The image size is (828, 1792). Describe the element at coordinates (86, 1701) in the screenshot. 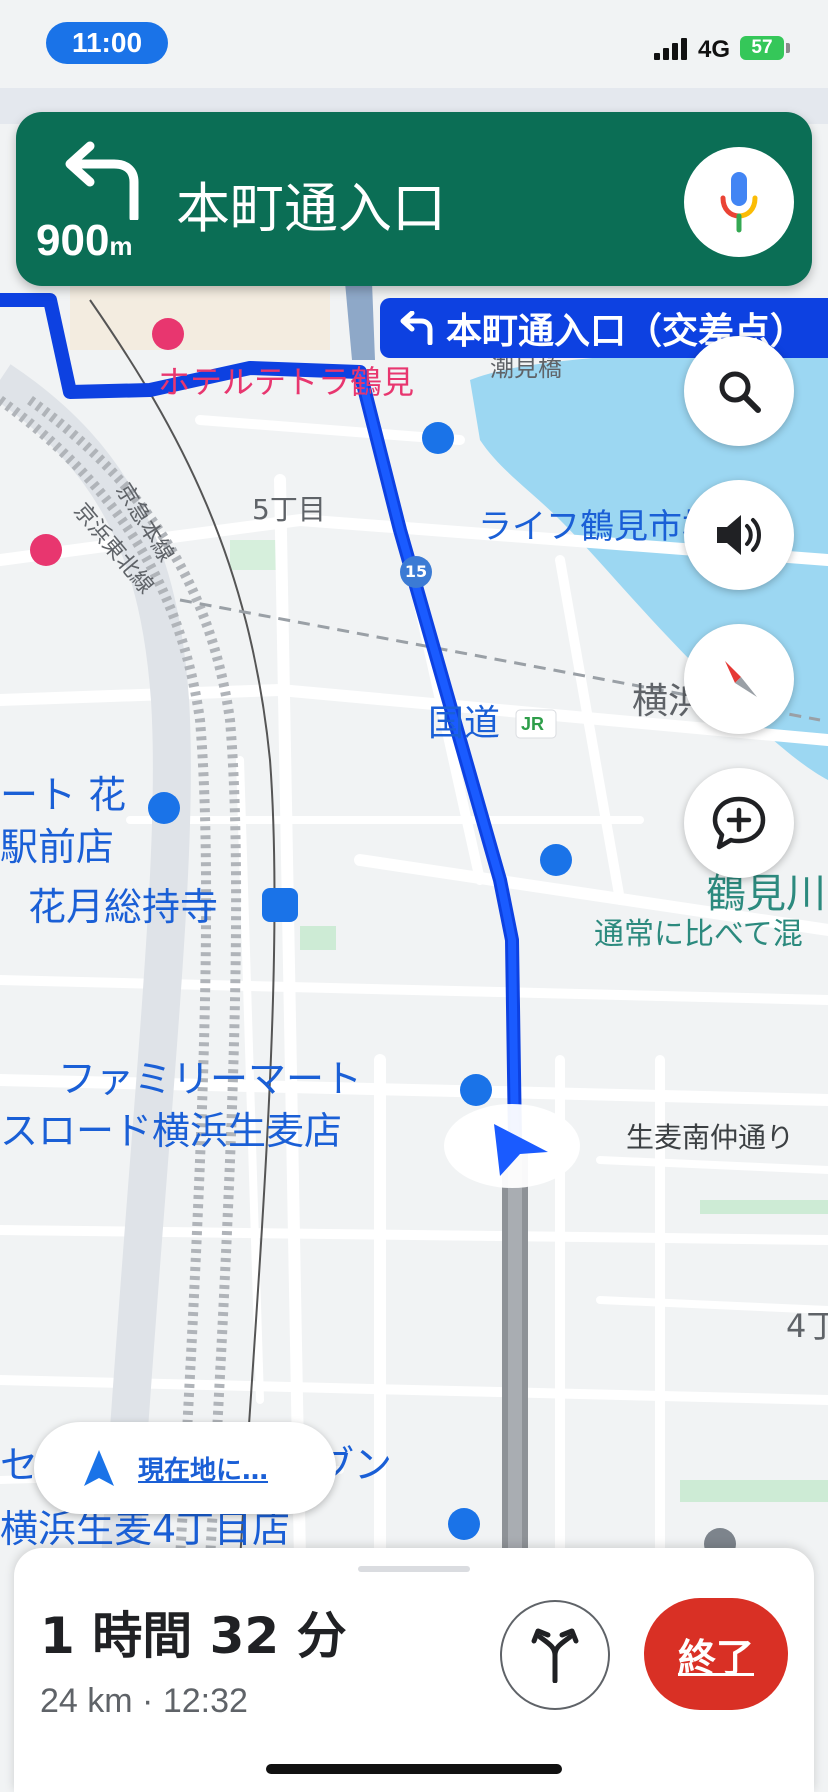

I see `eta-distance: 24 km` at that location.